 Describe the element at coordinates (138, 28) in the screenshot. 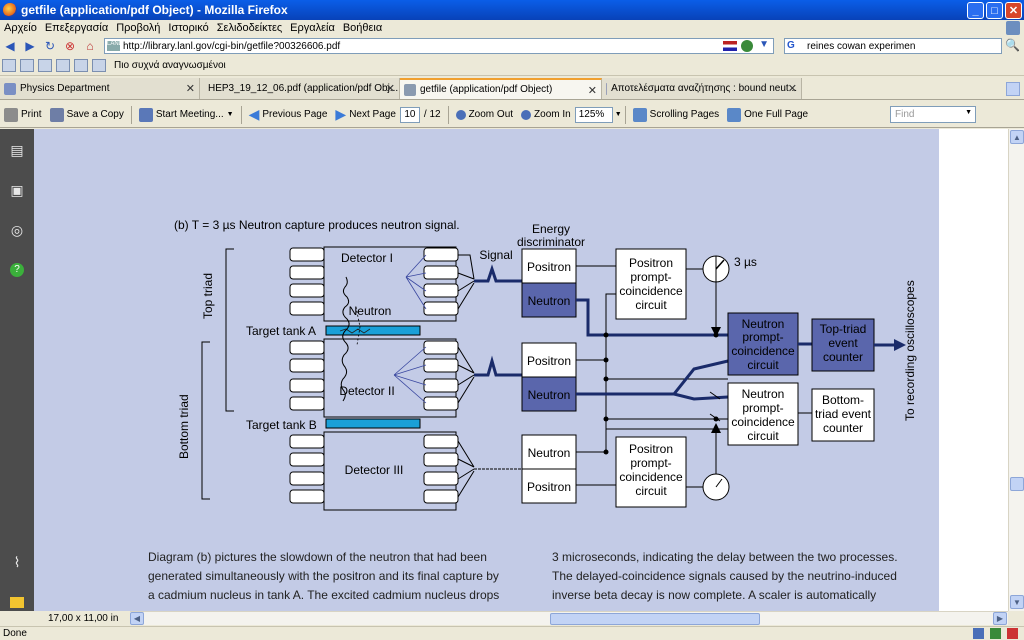

I see `menu-view: Προβολή` at that location.